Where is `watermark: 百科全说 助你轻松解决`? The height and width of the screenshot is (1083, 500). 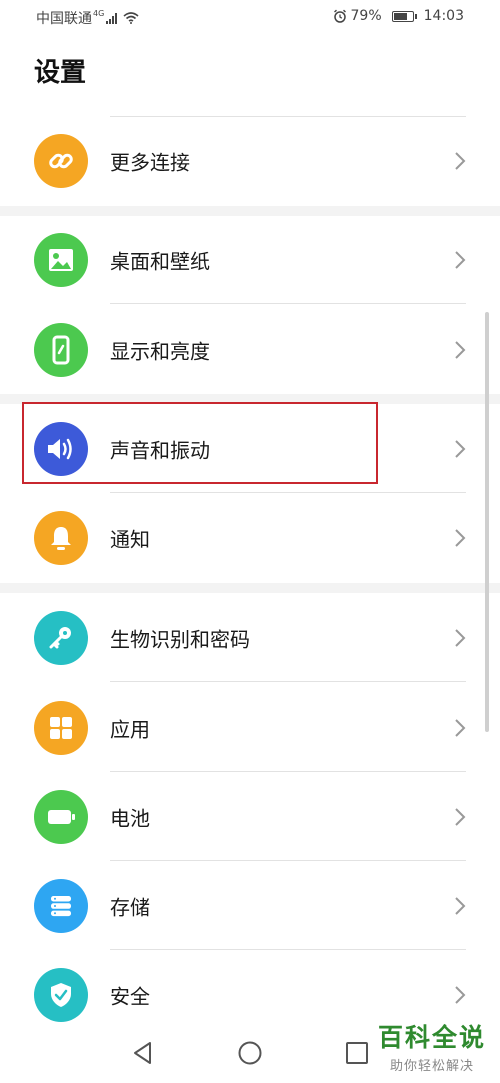 watermark: 百科全说 助你轻松解决 is located at coordinates (432, 1046).